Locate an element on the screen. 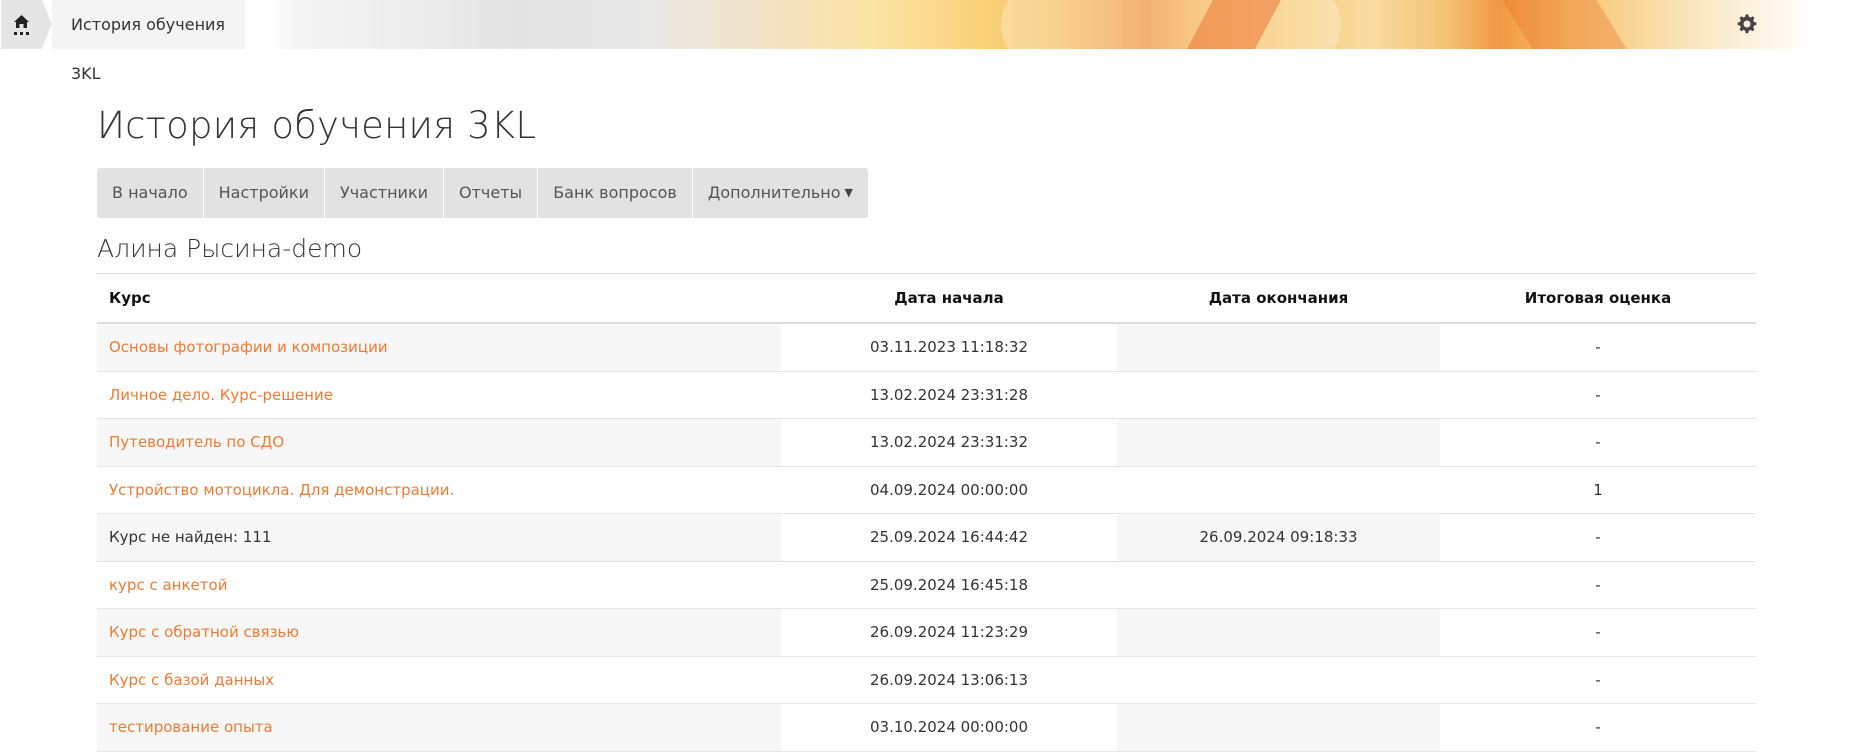  tab-home: В начало is located at coordinates (150, 193).